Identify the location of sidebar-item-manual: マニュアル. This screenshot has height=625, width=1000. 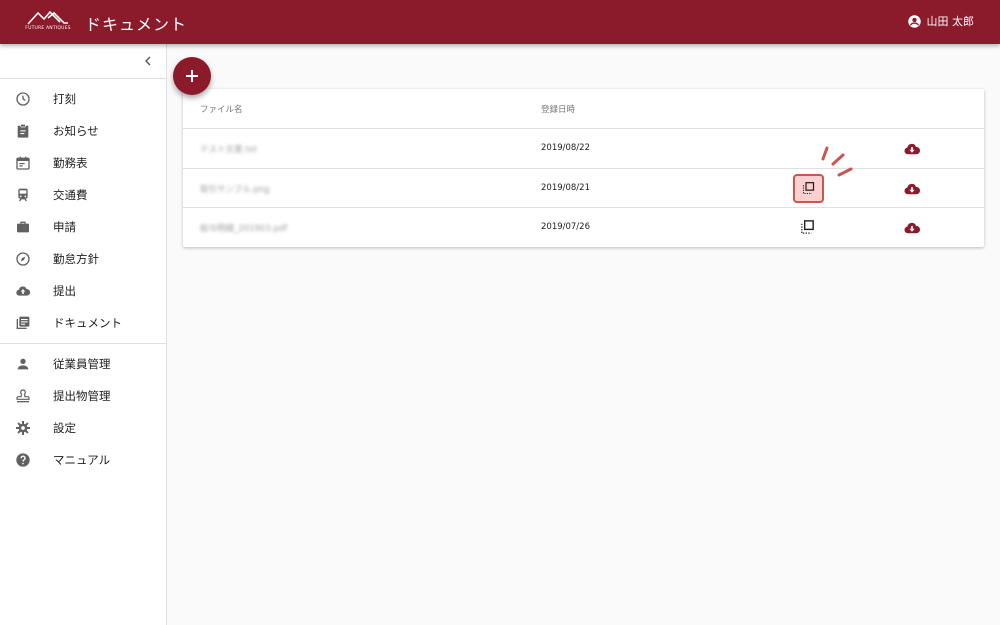
(83, 460).